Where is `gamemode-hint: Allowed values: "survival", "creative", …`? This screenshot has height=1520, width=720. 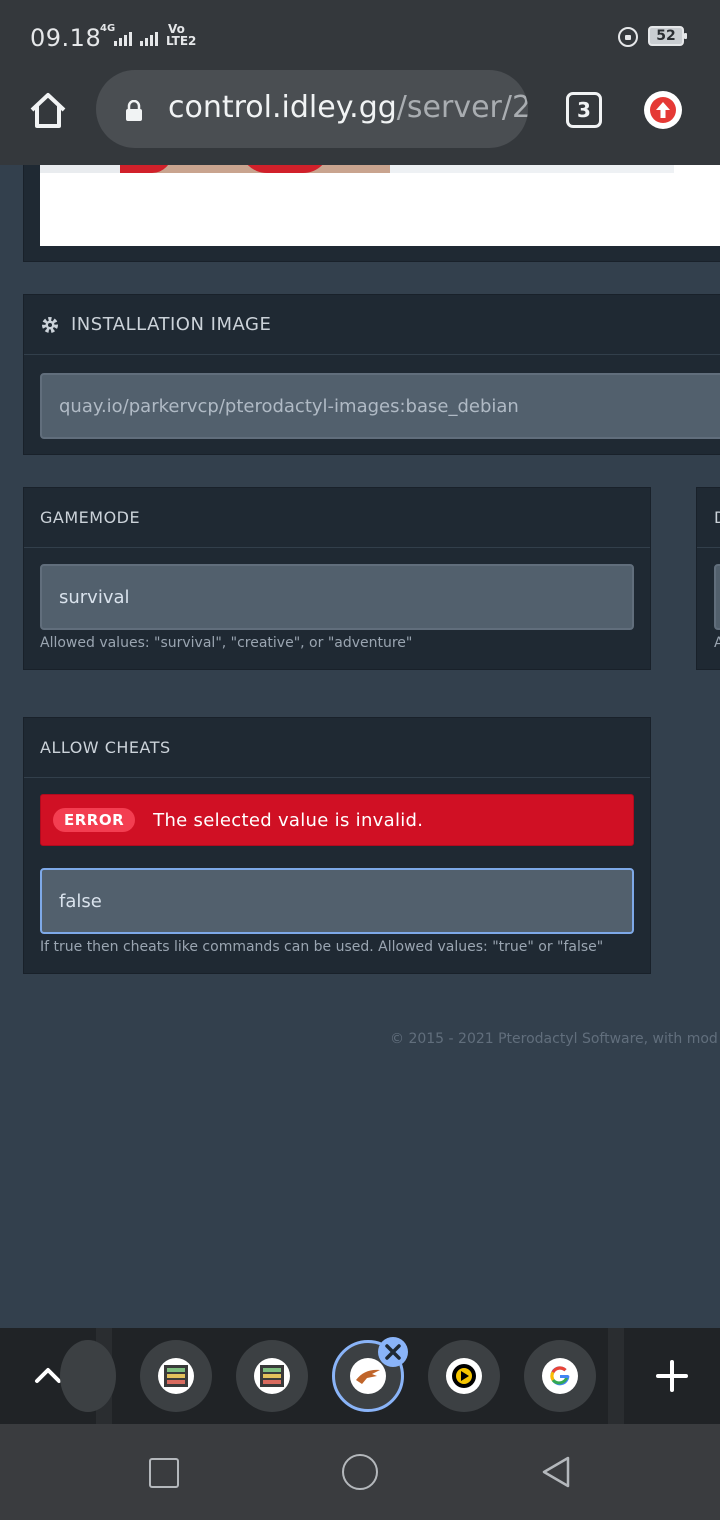 gamemode-hint: Allowed values: "survival", "creative", … is located at coordinates (226, 643).